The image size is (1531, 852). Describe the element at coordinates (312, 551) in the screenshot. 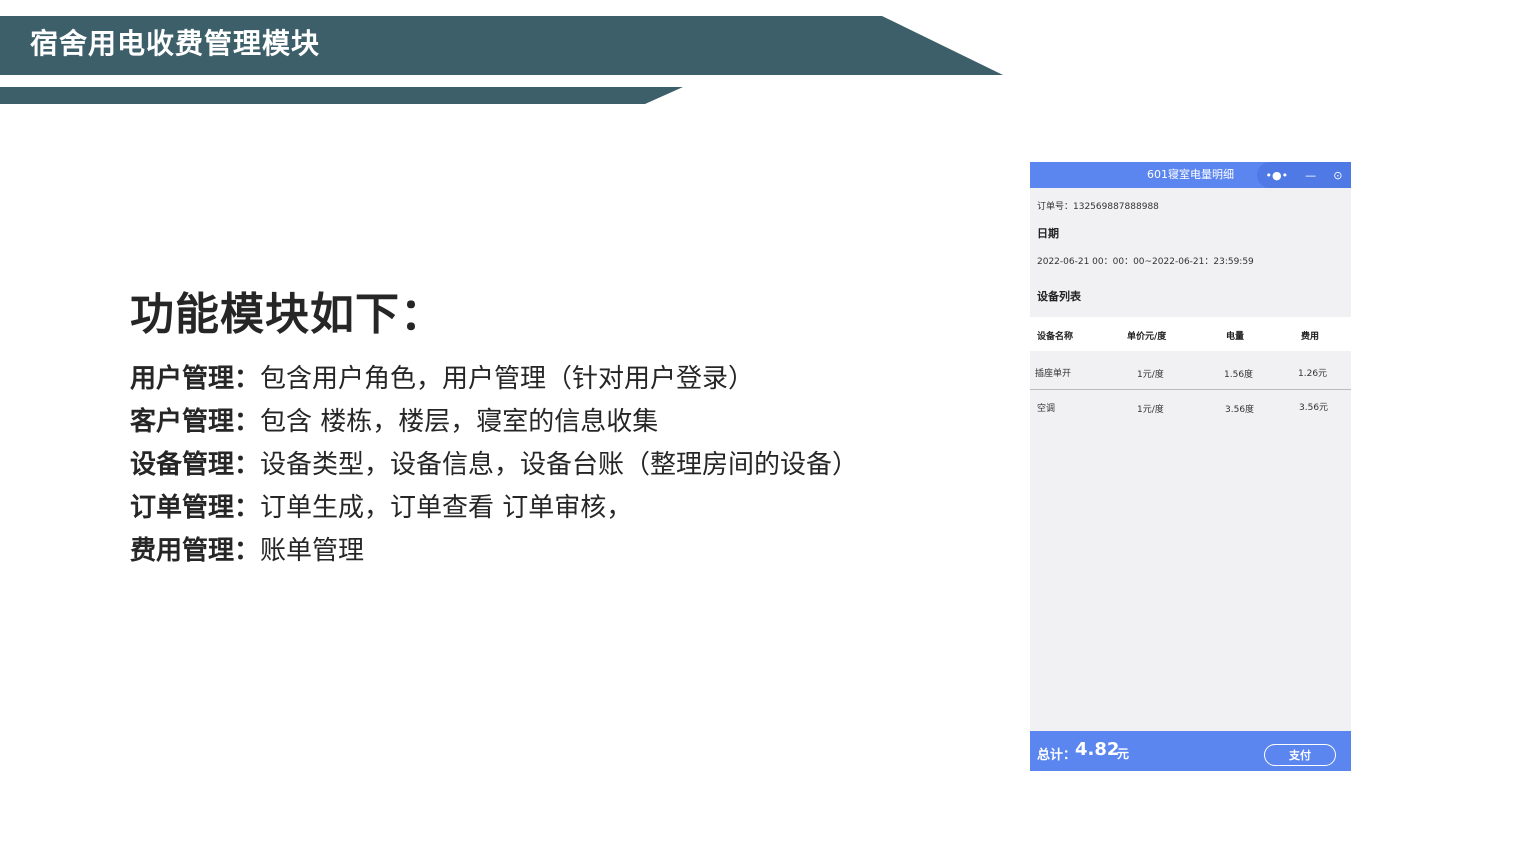

I see `module-desc: 账单管理` at that location.